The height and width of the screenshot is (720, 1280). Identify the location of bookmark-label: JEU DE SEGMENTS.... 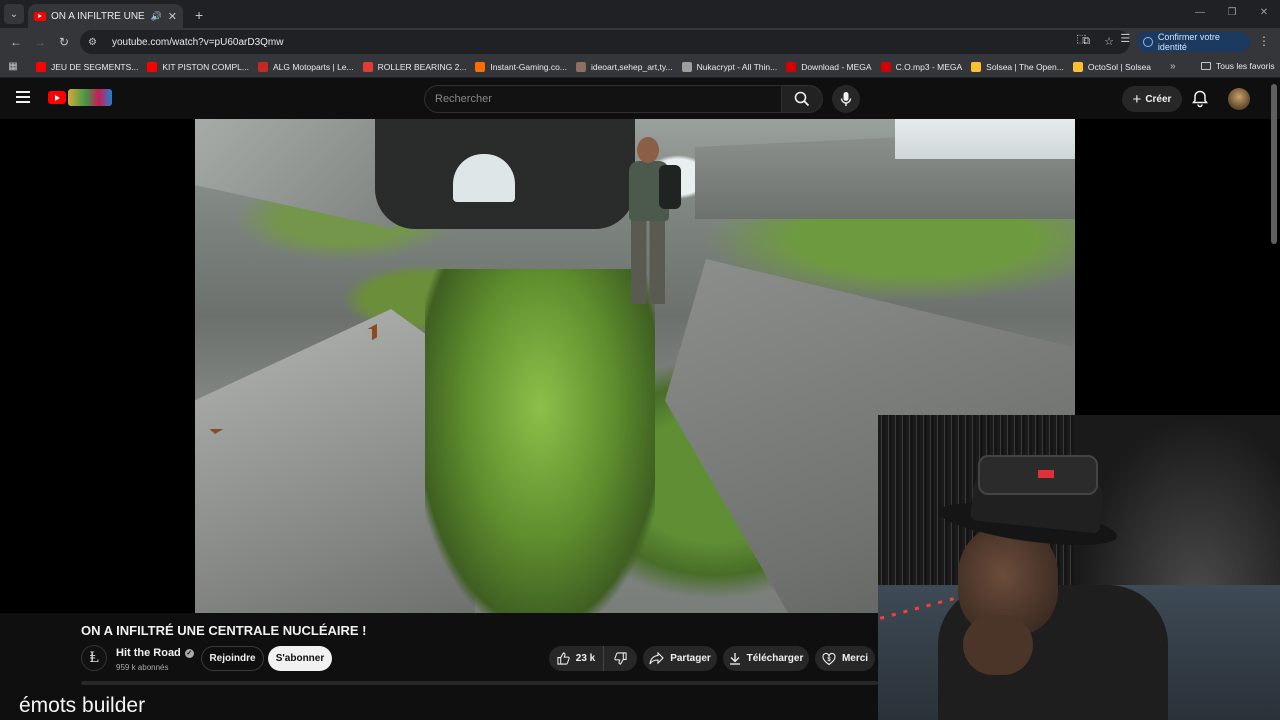
(95, 66).